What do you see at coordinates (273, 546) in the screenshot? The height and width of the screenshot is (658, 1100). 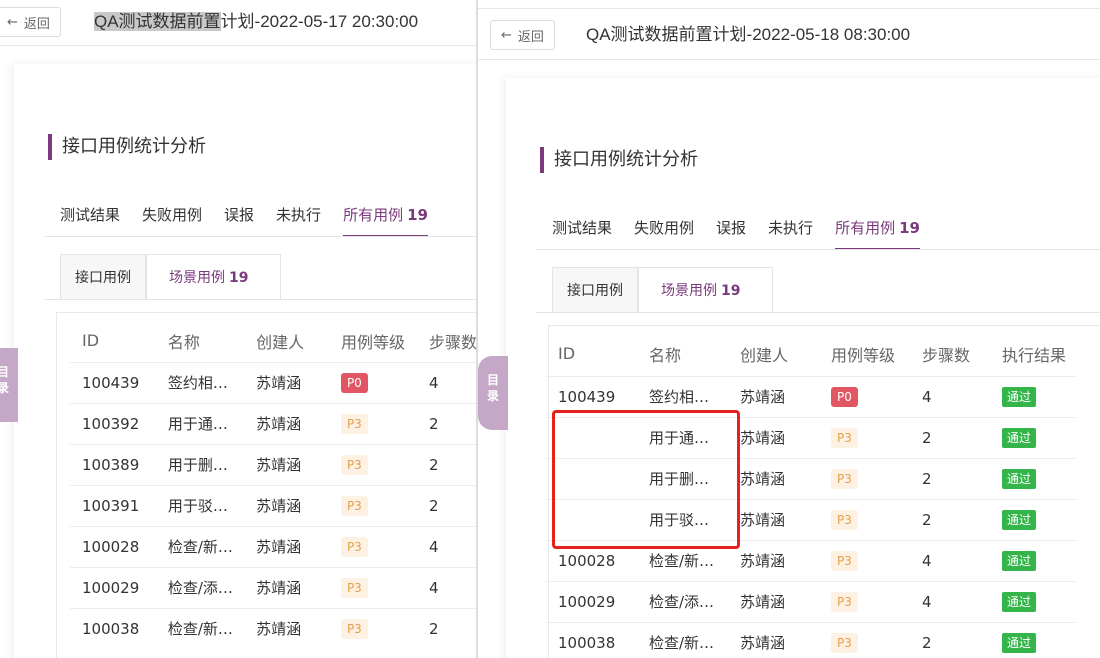 I see `table-row: 100028 检查/新… 苏靖涵 P3 4` at bounding box center [273, 546].